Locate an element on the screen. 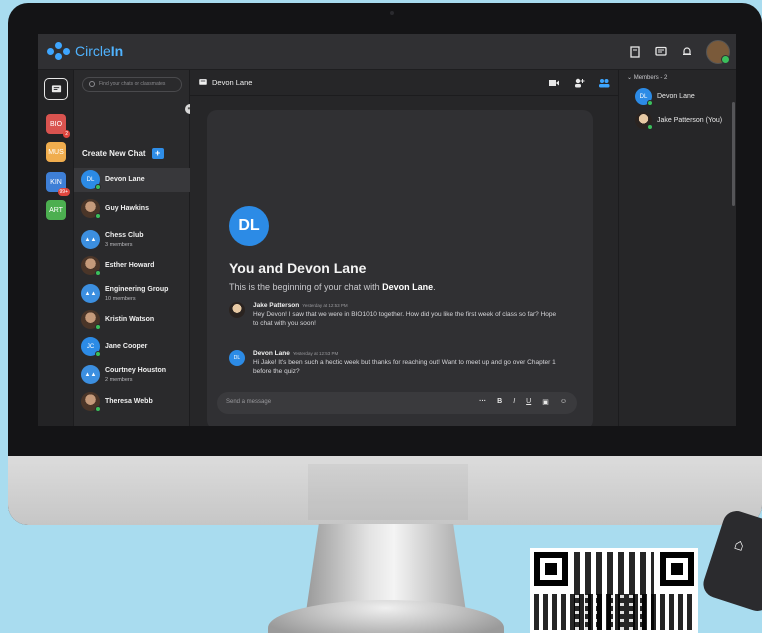  class-badge-mus: MUS is located at coordinates (56, 152).